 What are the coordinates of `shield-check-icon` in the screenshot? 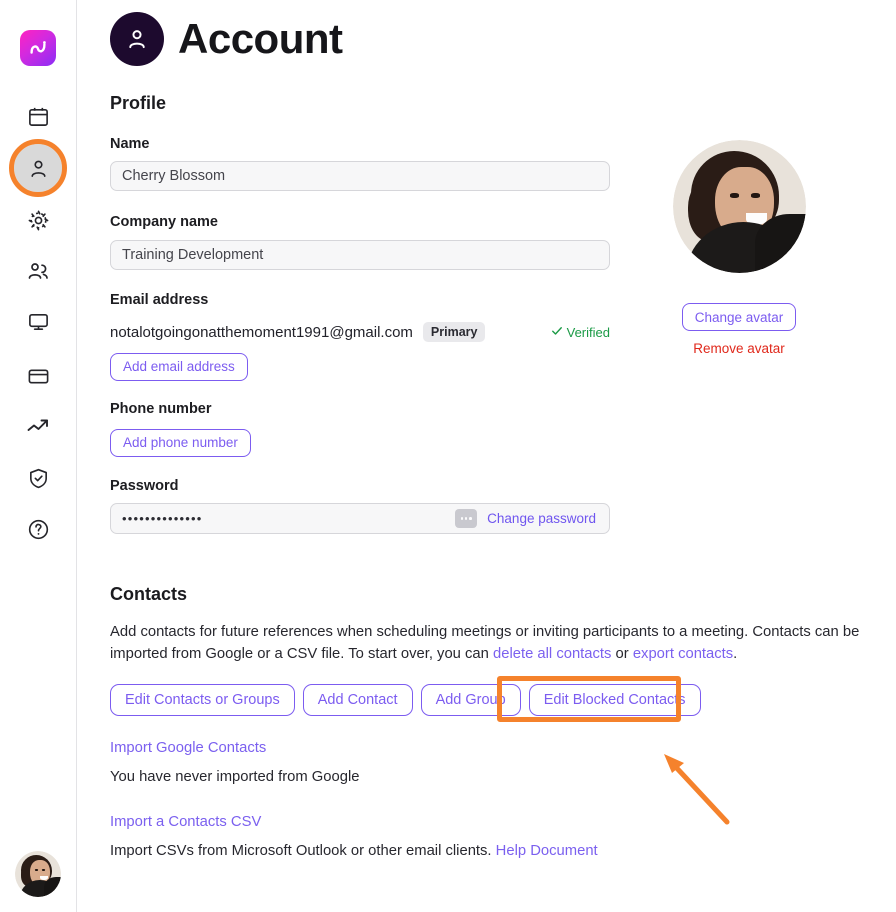 It's located at (38, 478).